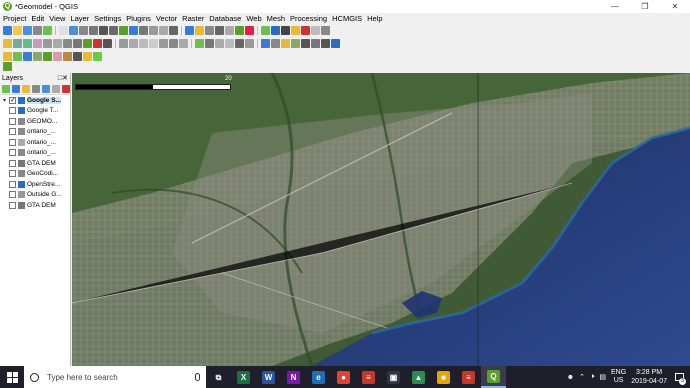 The image size is (690, 388). I want to click on plugin-c-icon, so click(335, 43).